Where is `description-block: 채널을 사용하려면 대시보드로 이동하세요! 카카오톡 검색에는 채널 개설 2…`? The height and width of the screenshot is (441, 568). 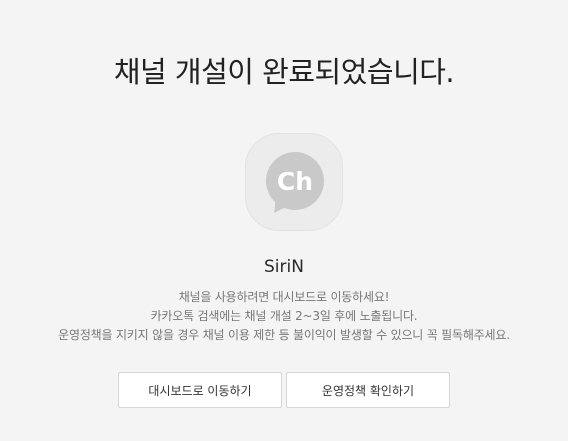 description-block: 채널을 사용하려면 대시보드로 이동하세요! 카카오톡 검색에는 채널 개설 2… is located at coordinates (284, 316).